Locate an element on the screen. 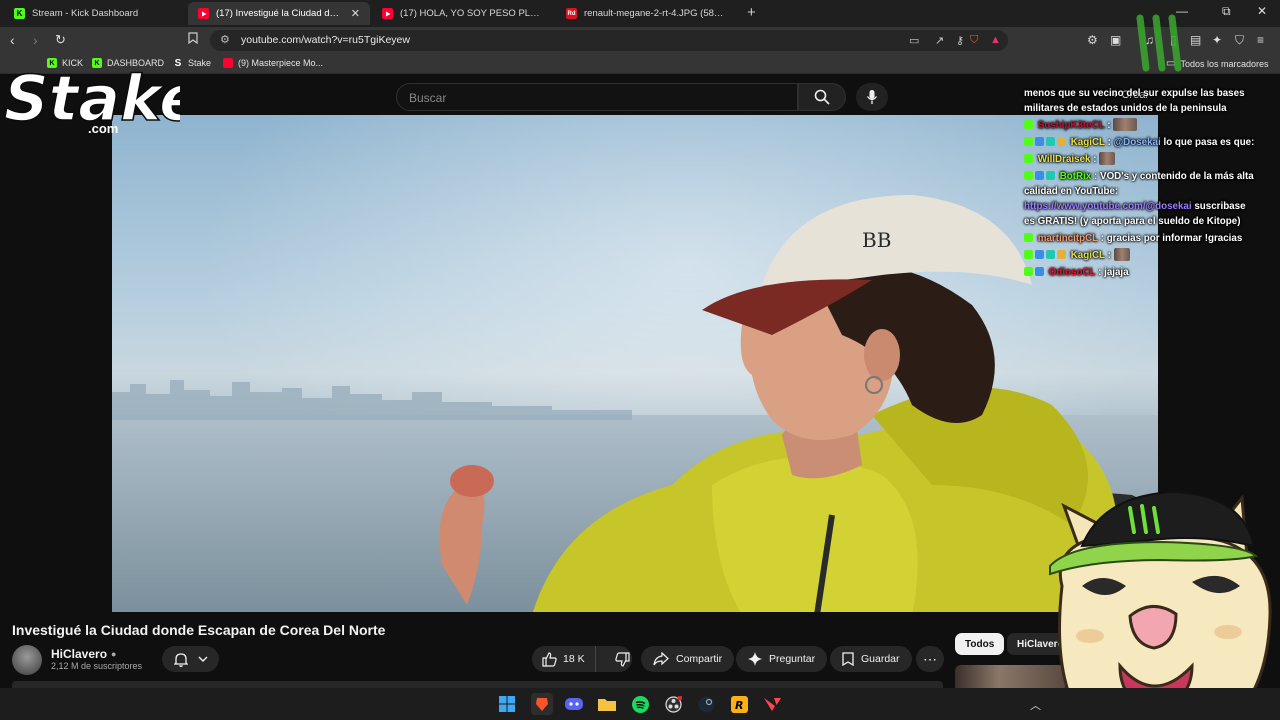 Image resolution: width=1280 pixels, height=720 pixels. chat-text-cont: lo que pasa es que: is located at coordinates (1209, 142).